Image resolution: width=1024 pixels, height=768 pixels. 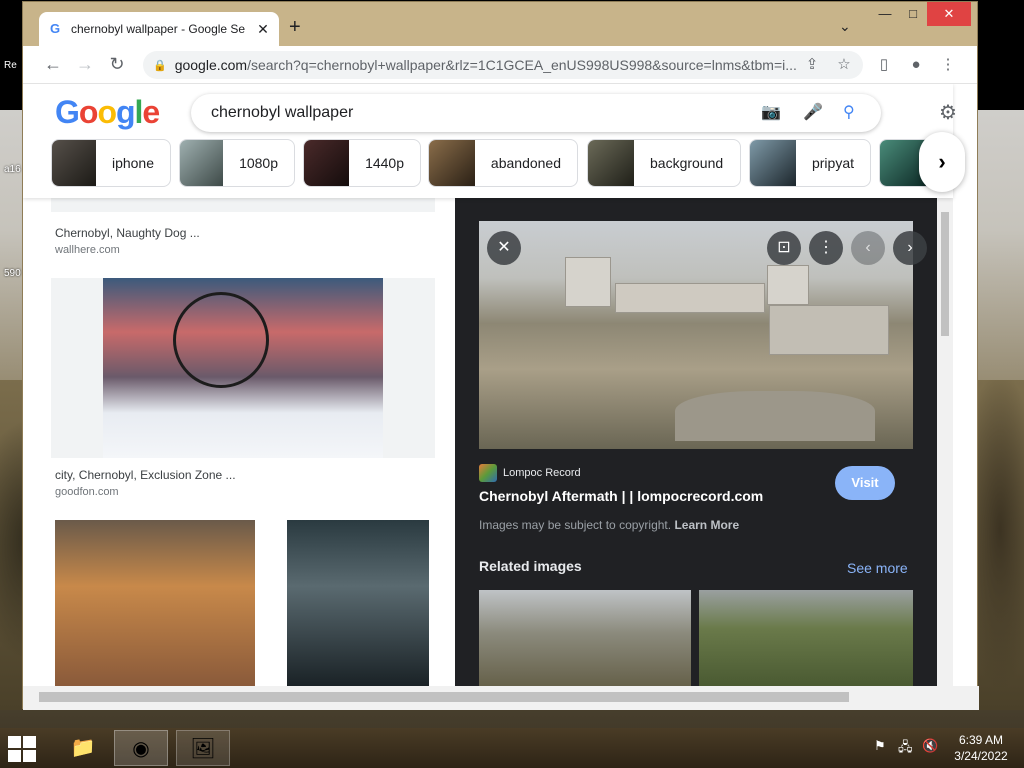 What do you see at coordinates (826, 248) in the screenshot?
I see `more-options-icon: ⋮` at bounding box center [826, 248].